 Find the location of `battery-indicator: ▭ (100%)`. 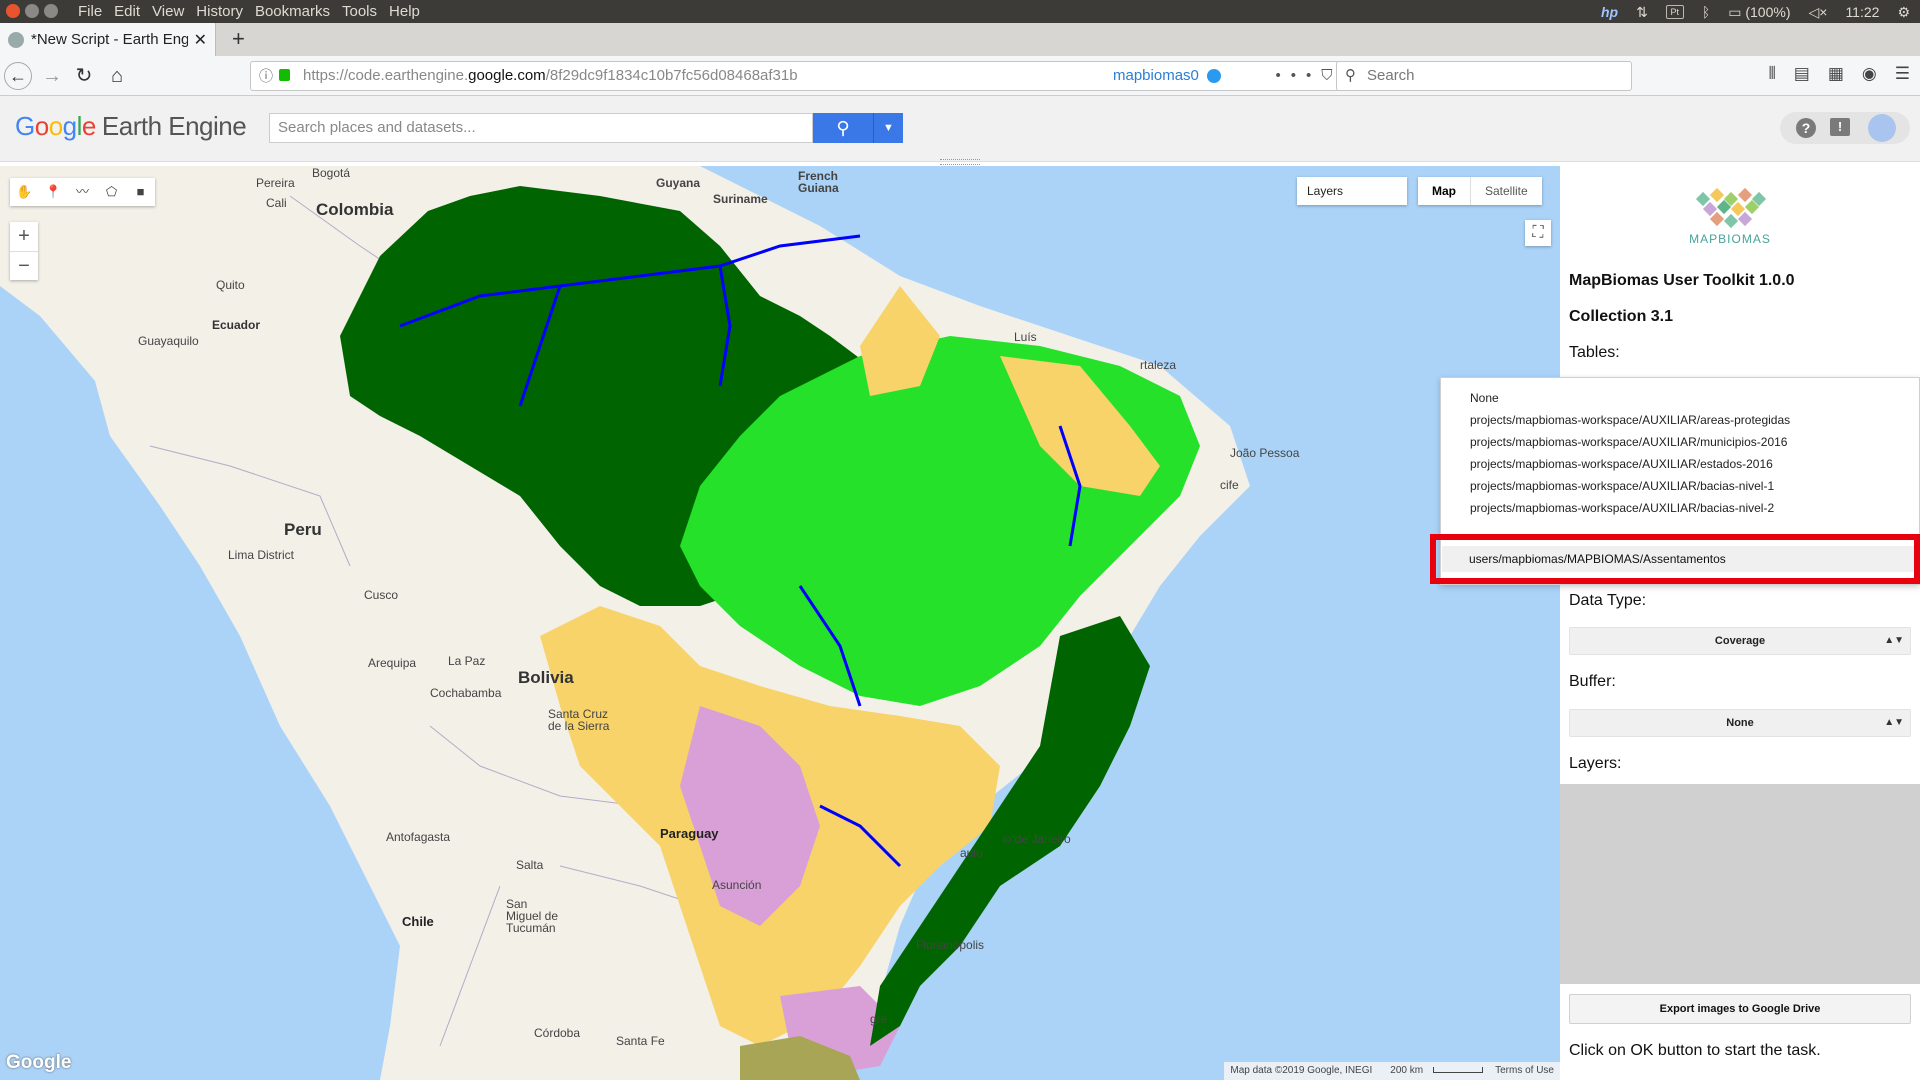

battery-indicator: ▭ (100%) is located at coordinates (1759, 12).